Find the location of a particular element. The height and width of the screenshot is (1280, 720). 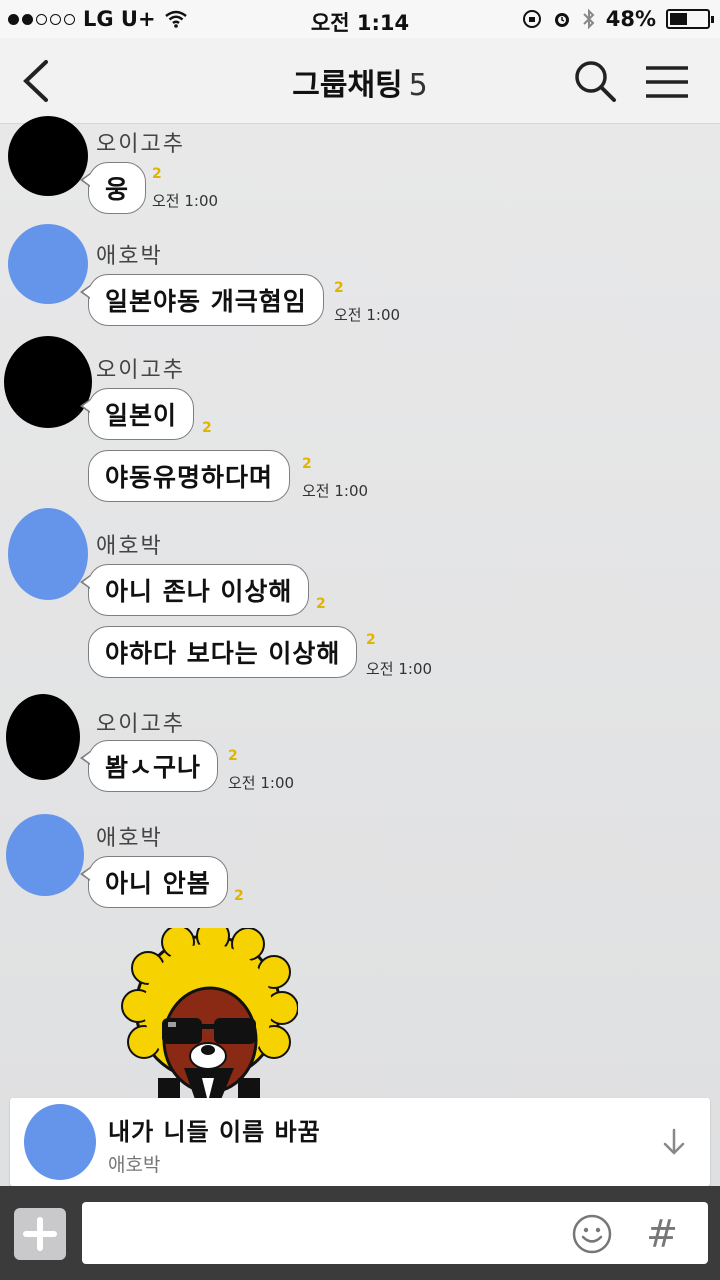

hashtag-search-button: # is located at coordinates (662, 1234).